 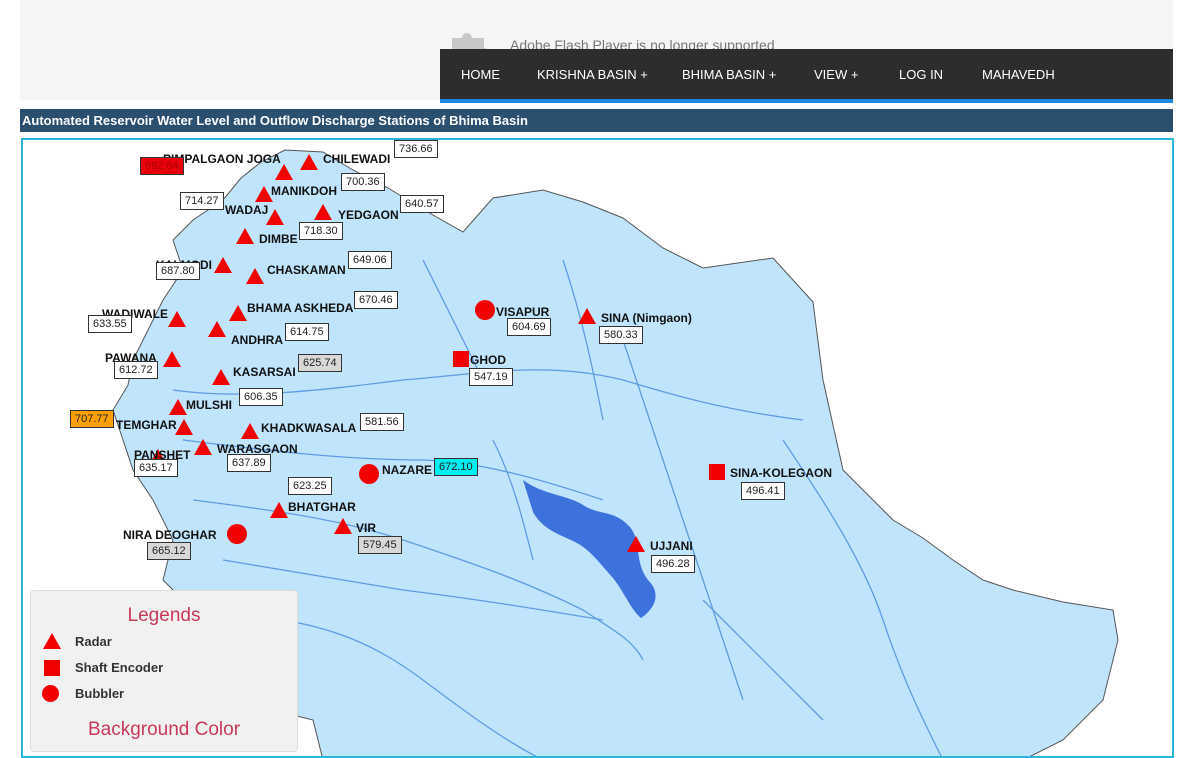 What do you see at coordinates (156, 468) in the screenshot?
I see `panshet-water-level: 635.17` at bounding box center [156, 468].